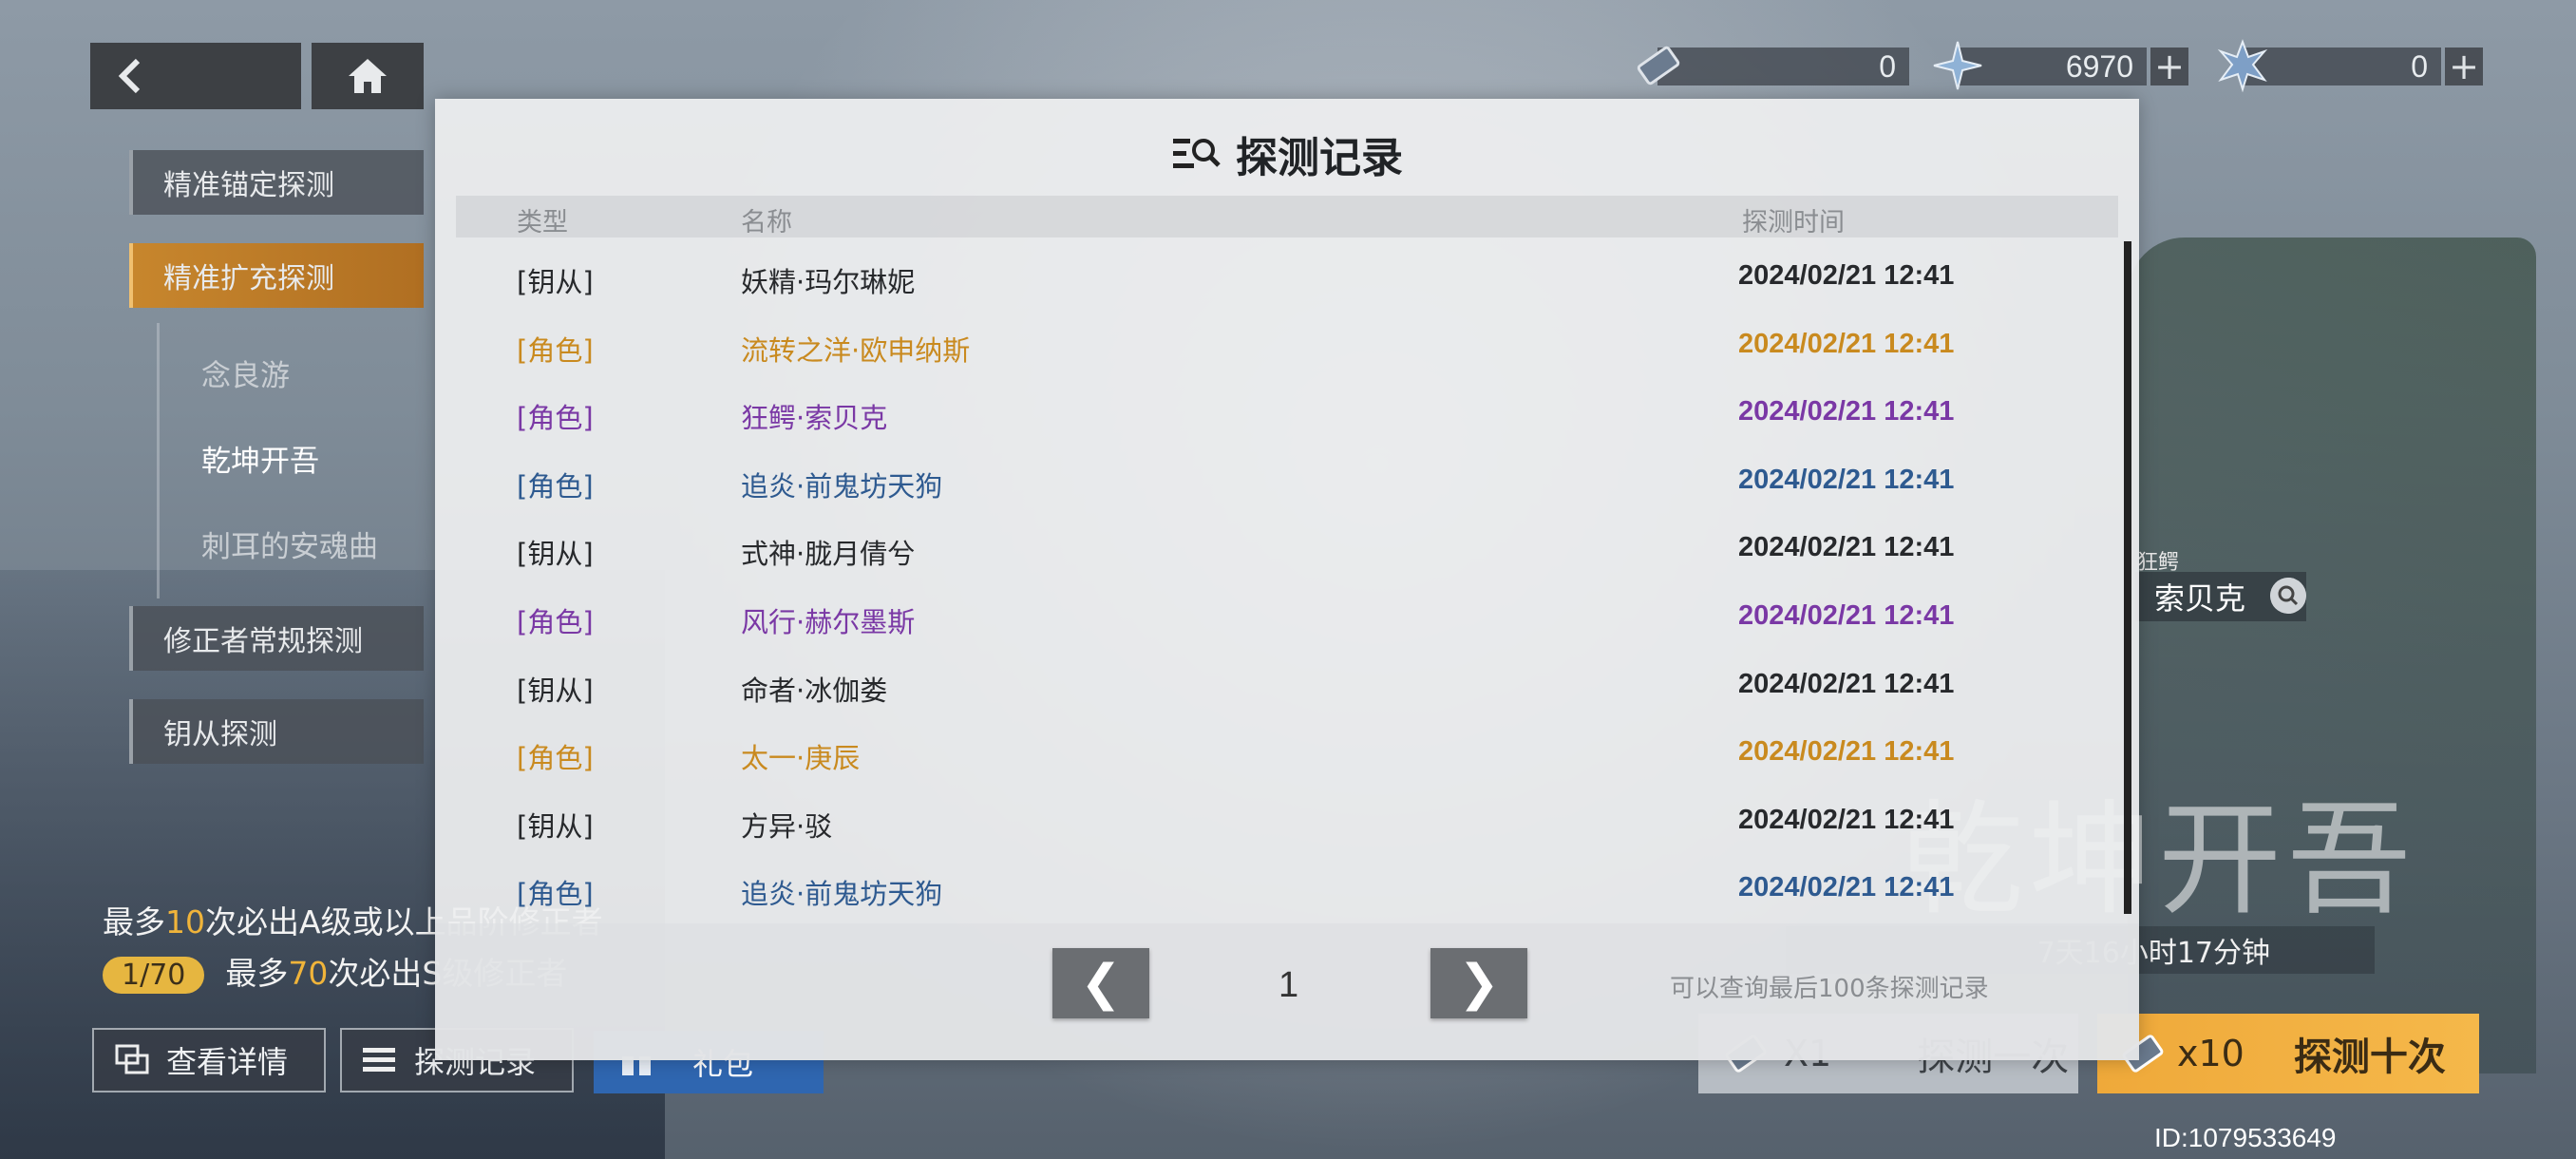 The height and width of the screenshot is (1159, 2576). I want to click on page-number: 1, so click(1289, 985).